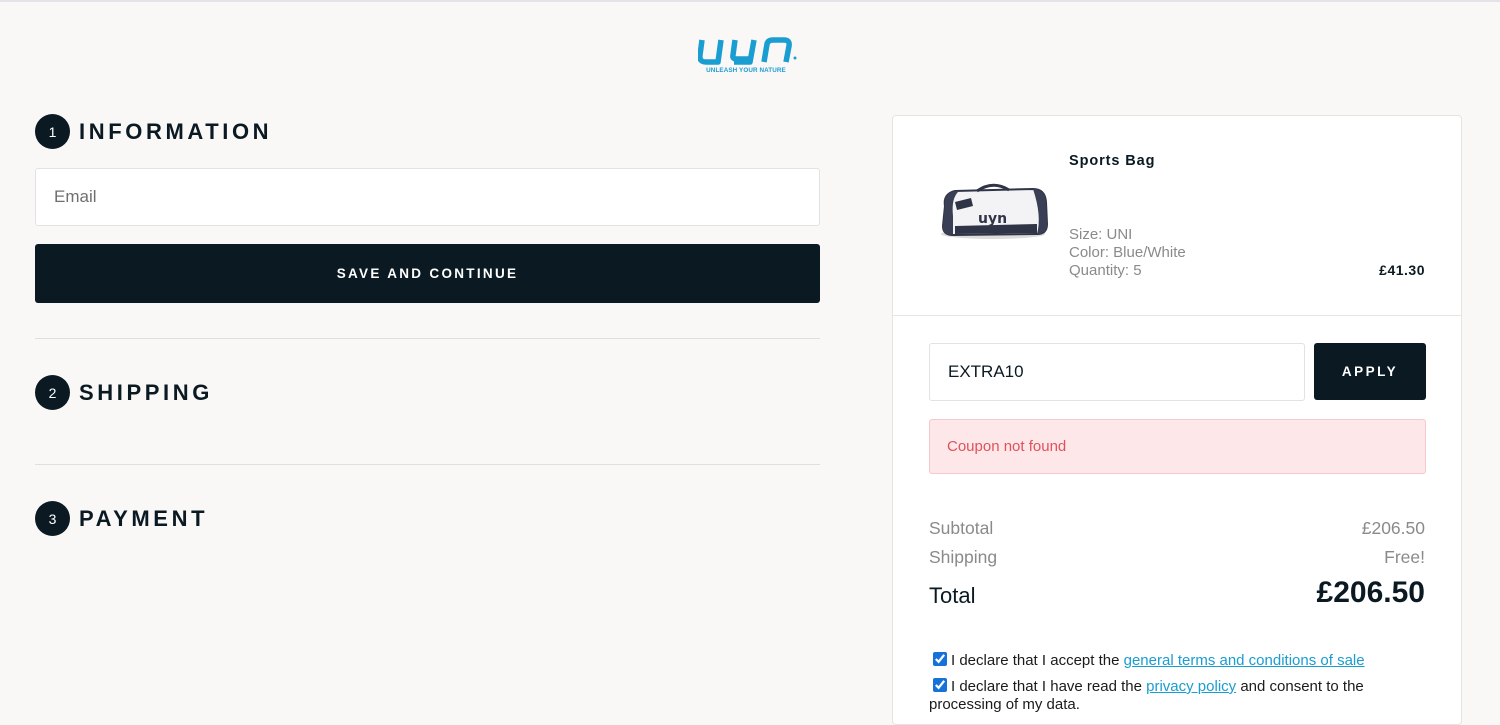 The height and width of the screenshot is (725, 1500). I want to click on step-title: SHIPPING, so click(146, 392).